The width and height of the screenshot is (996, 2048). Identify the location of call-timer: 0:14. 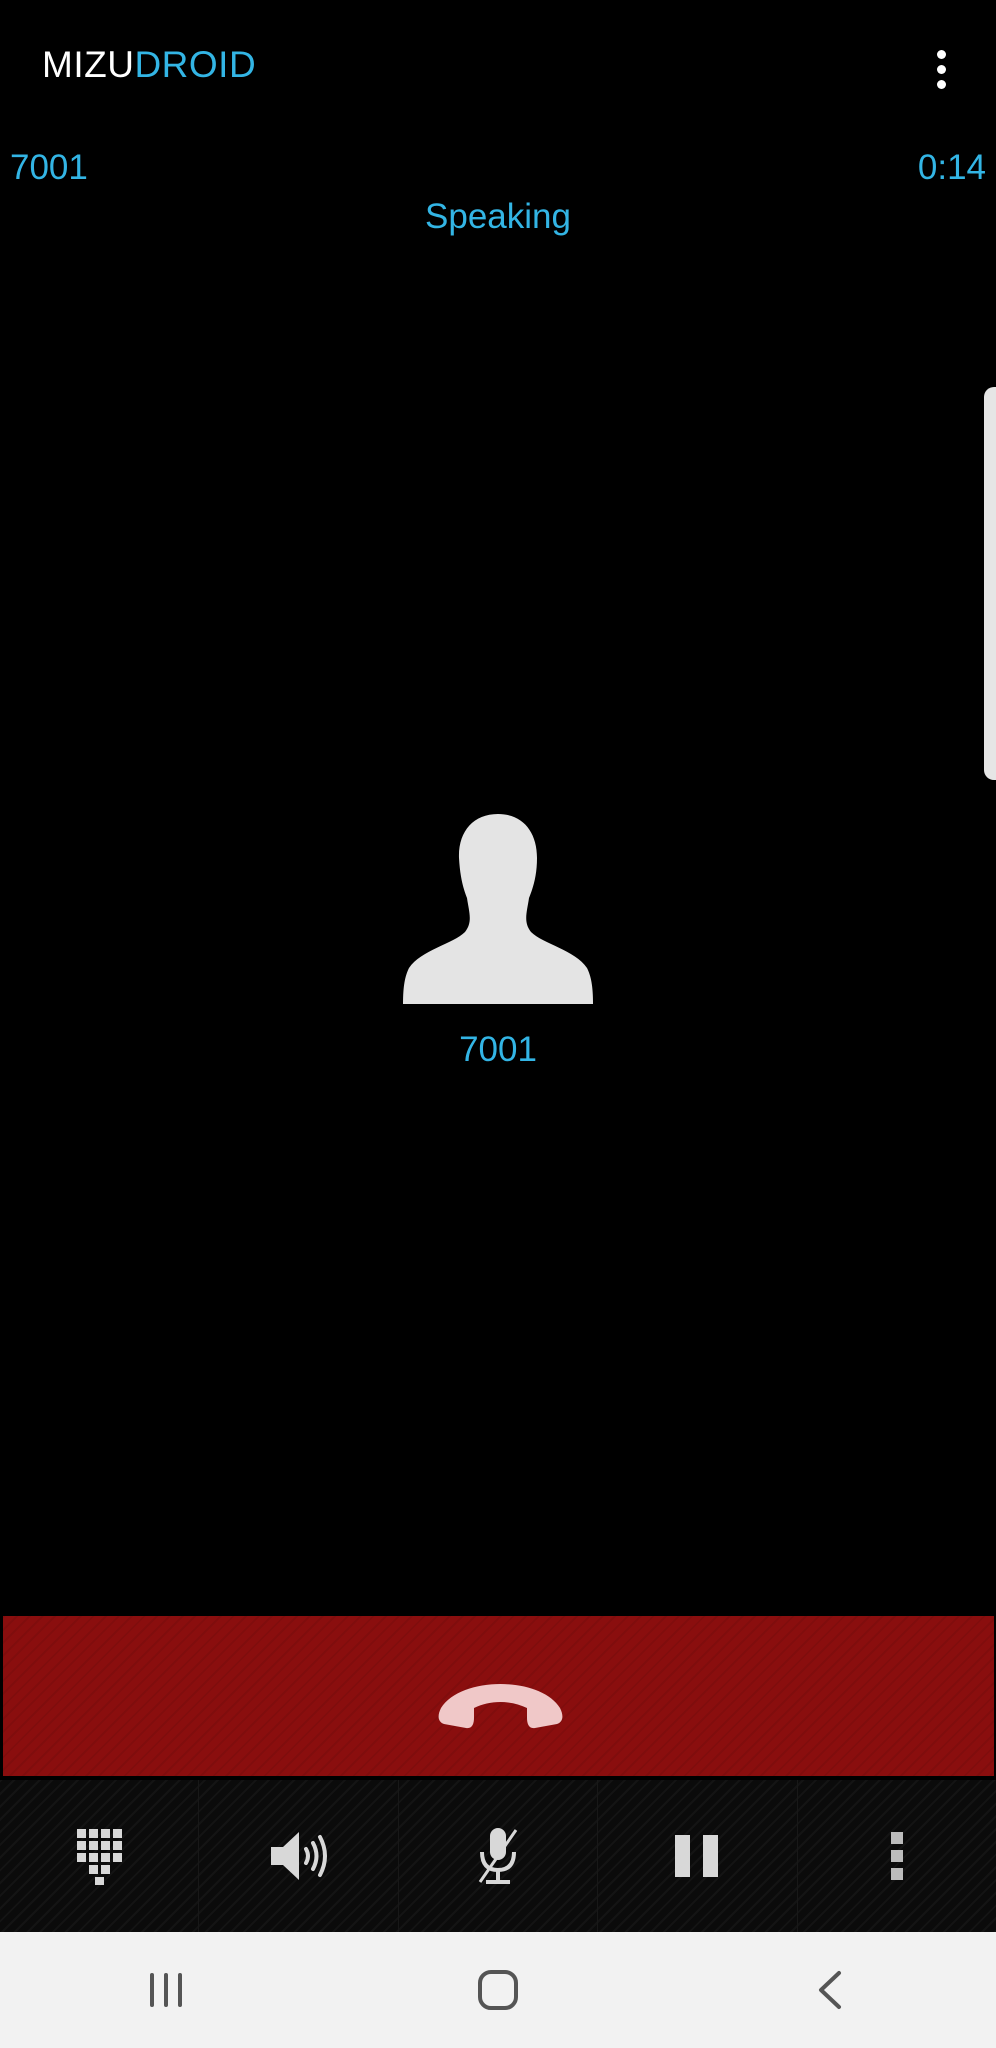
(951, 167).